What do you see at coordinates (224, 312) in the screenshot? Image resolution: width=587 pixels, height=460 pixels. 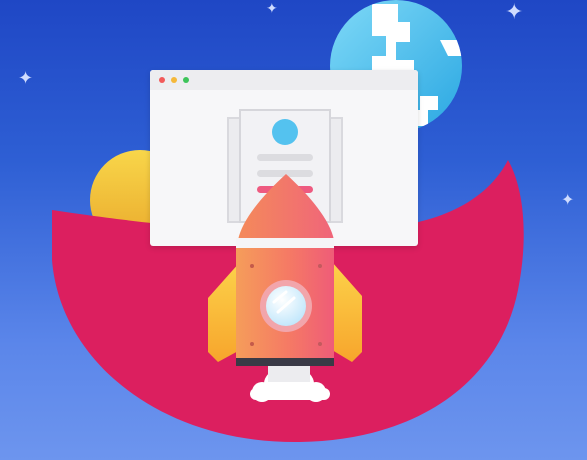 I see `left-fin` at bounding box center [224, 312].